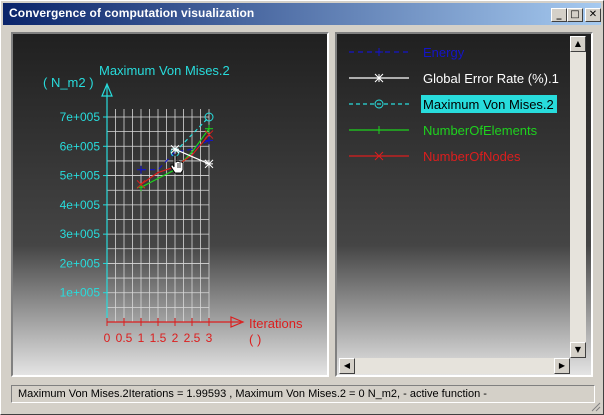 This screenshot has width=604, height=415. I want to click on legend-label: NumberOfElements, so click(480, 130).